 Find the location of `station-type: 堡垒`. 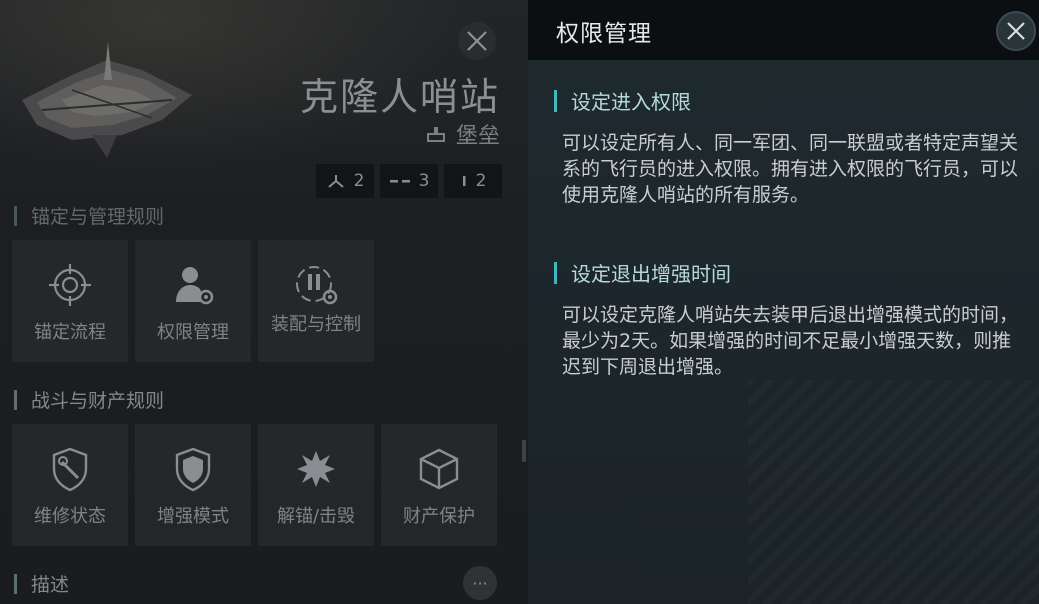

station-type: 堡垒 is located at coordinates (463, 134).